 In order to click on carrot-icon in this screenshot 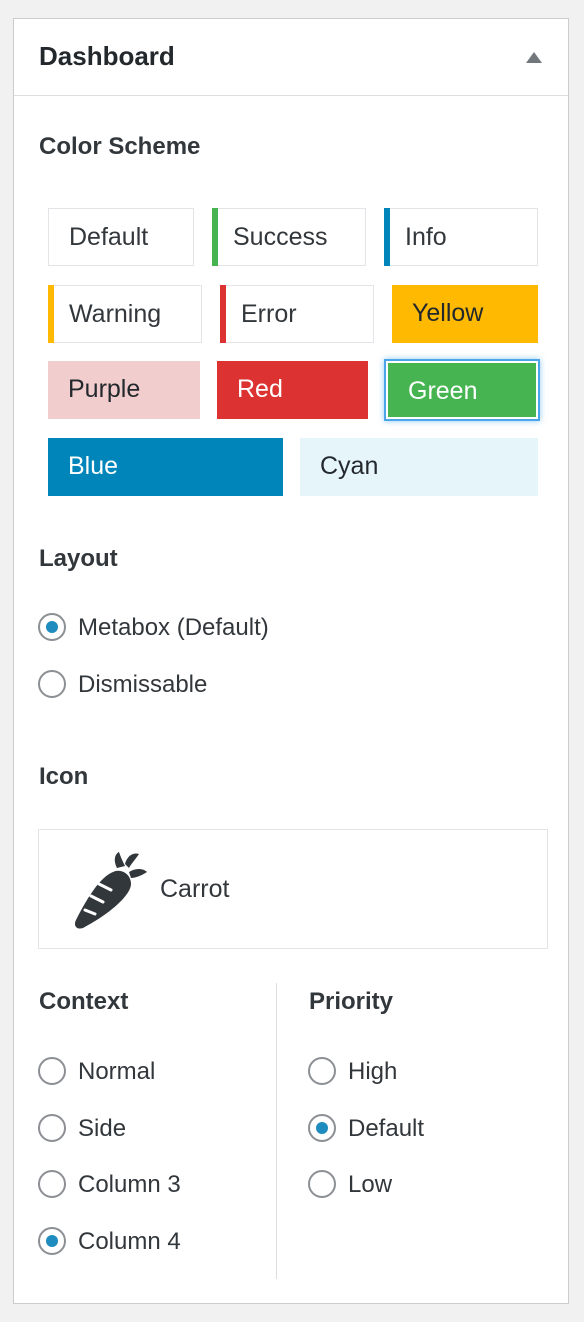, I will do `click(110, 890)`.